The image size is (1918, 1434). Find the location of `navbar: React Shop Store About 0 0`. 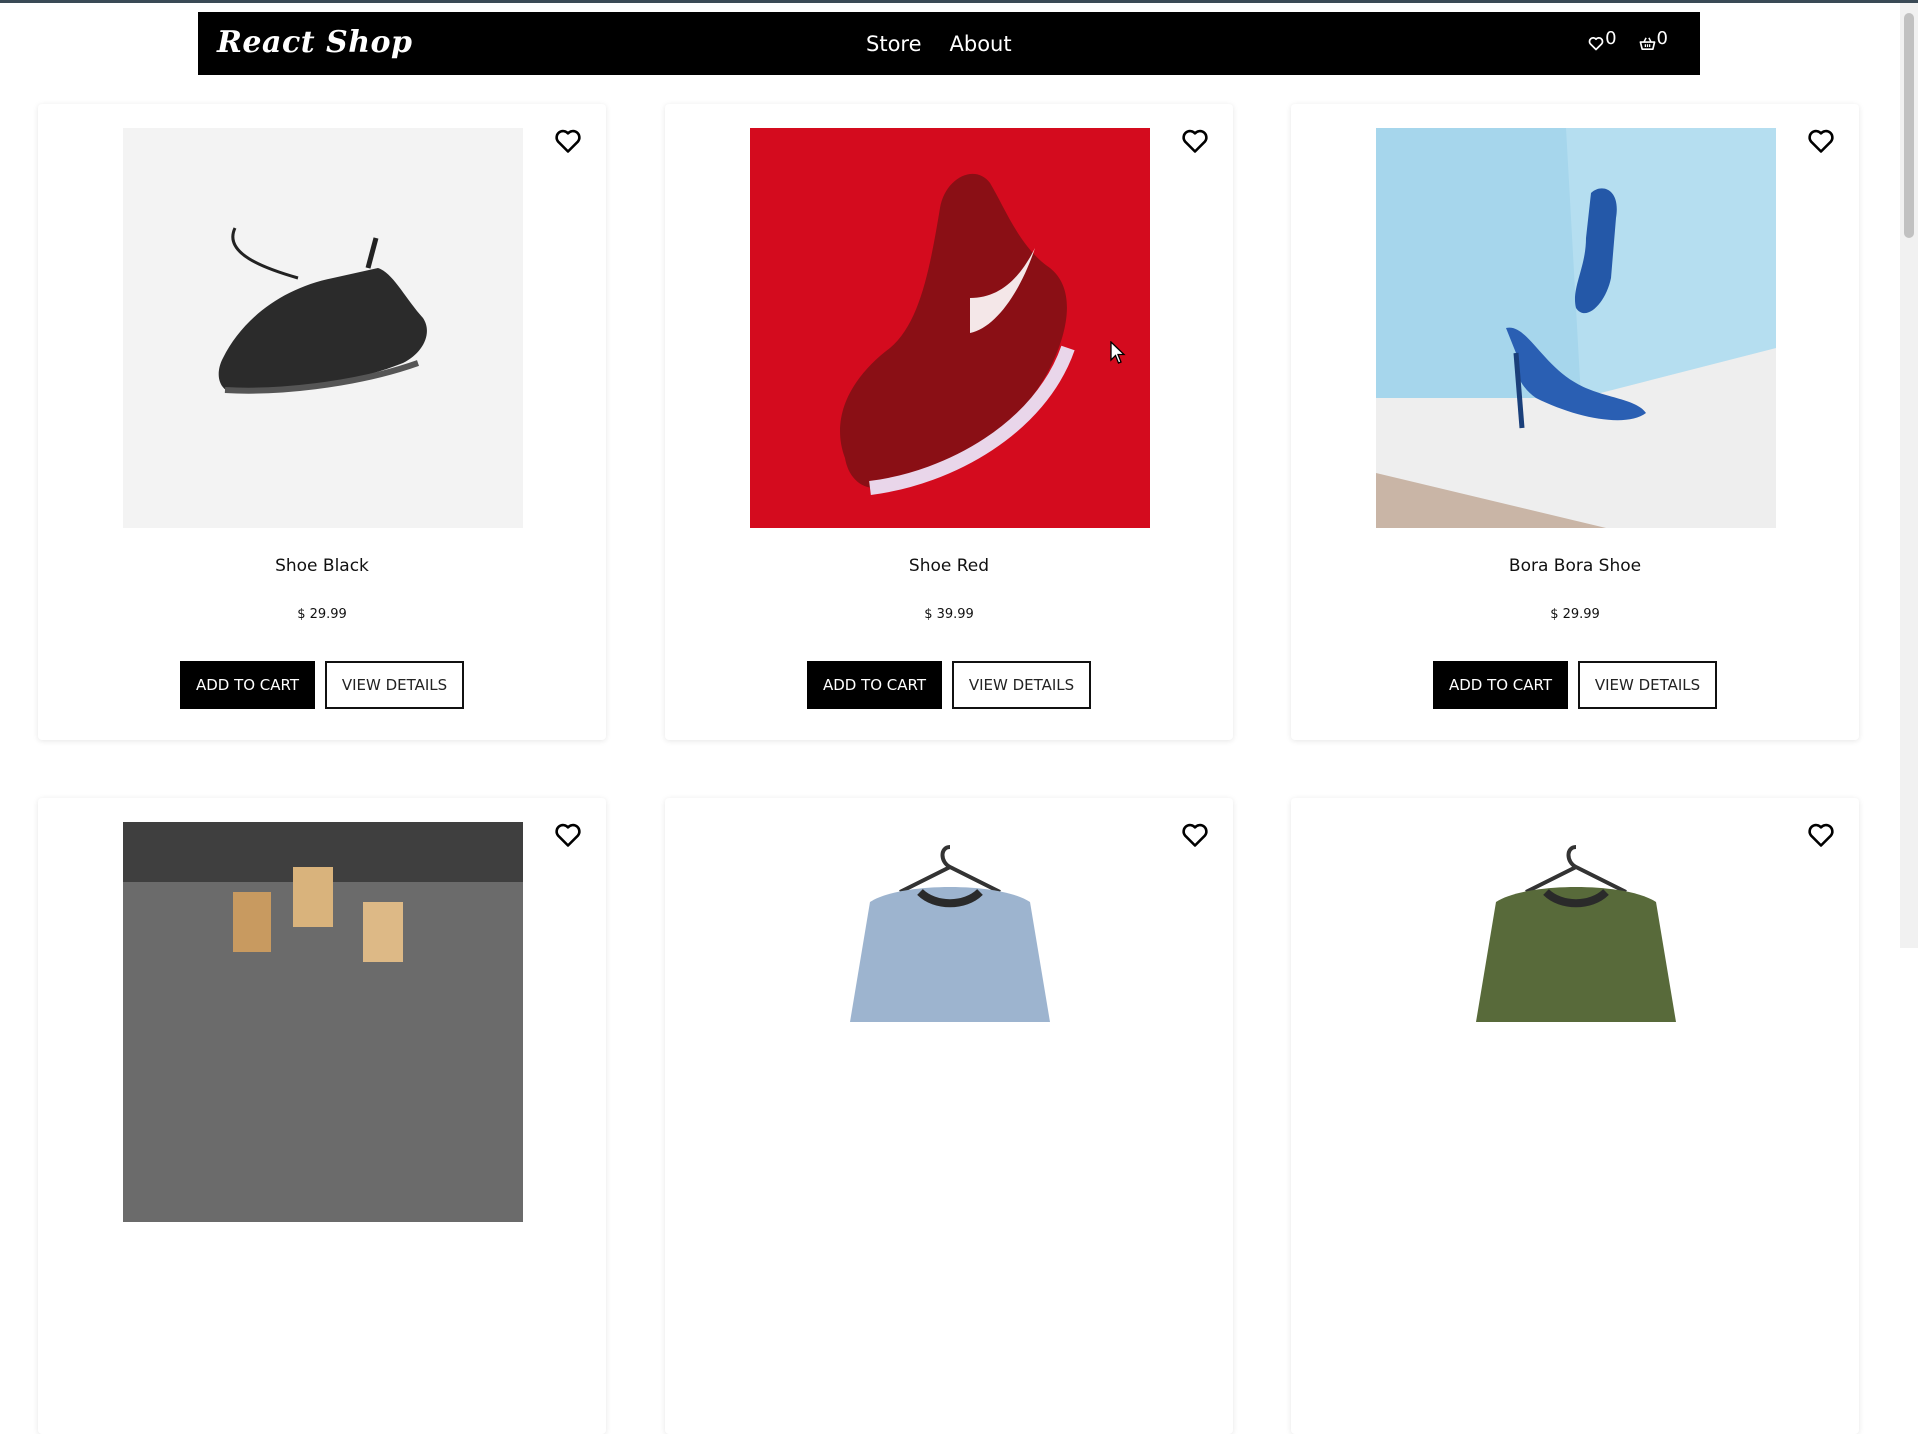

navbar: React Shop Store About 0 0 is located at coordinates (949, 43).